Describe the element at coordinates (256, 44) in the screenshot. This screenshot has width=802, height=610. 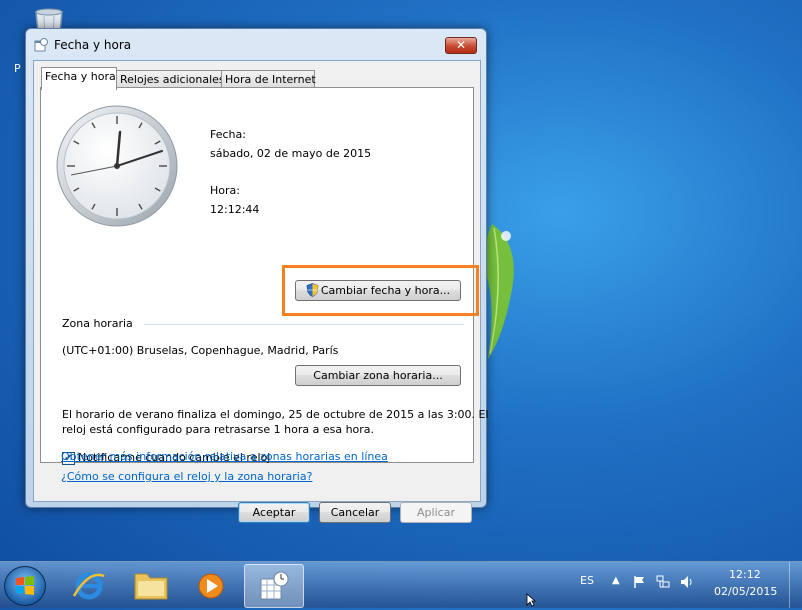
I see `title-bar: Fecha y hora ✕` at that location.